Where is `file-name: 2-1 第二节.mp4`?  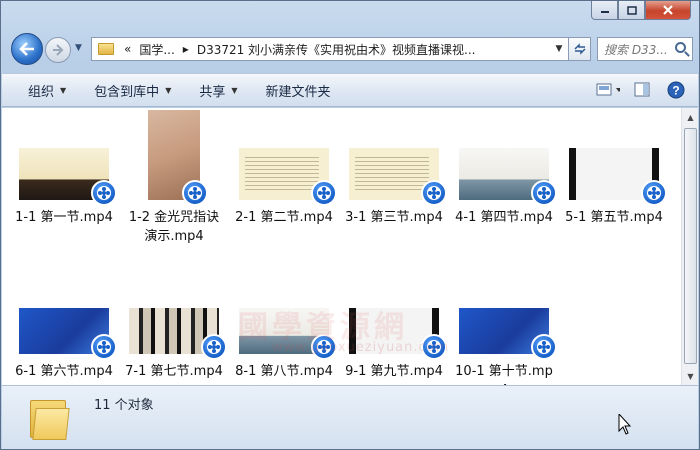 file-name: 2-1 第二节.mp4 is located at coordinates (284, 217).